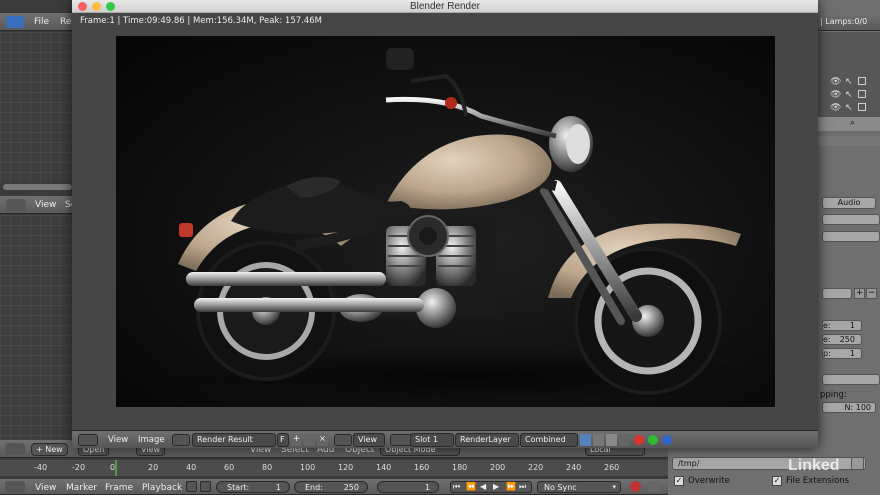 This screenshot has width=880, height=495. What do you see at coordinates (653, 440) in the screenshot?
I see `green-channel-icon` at bounding box center [653, 440].